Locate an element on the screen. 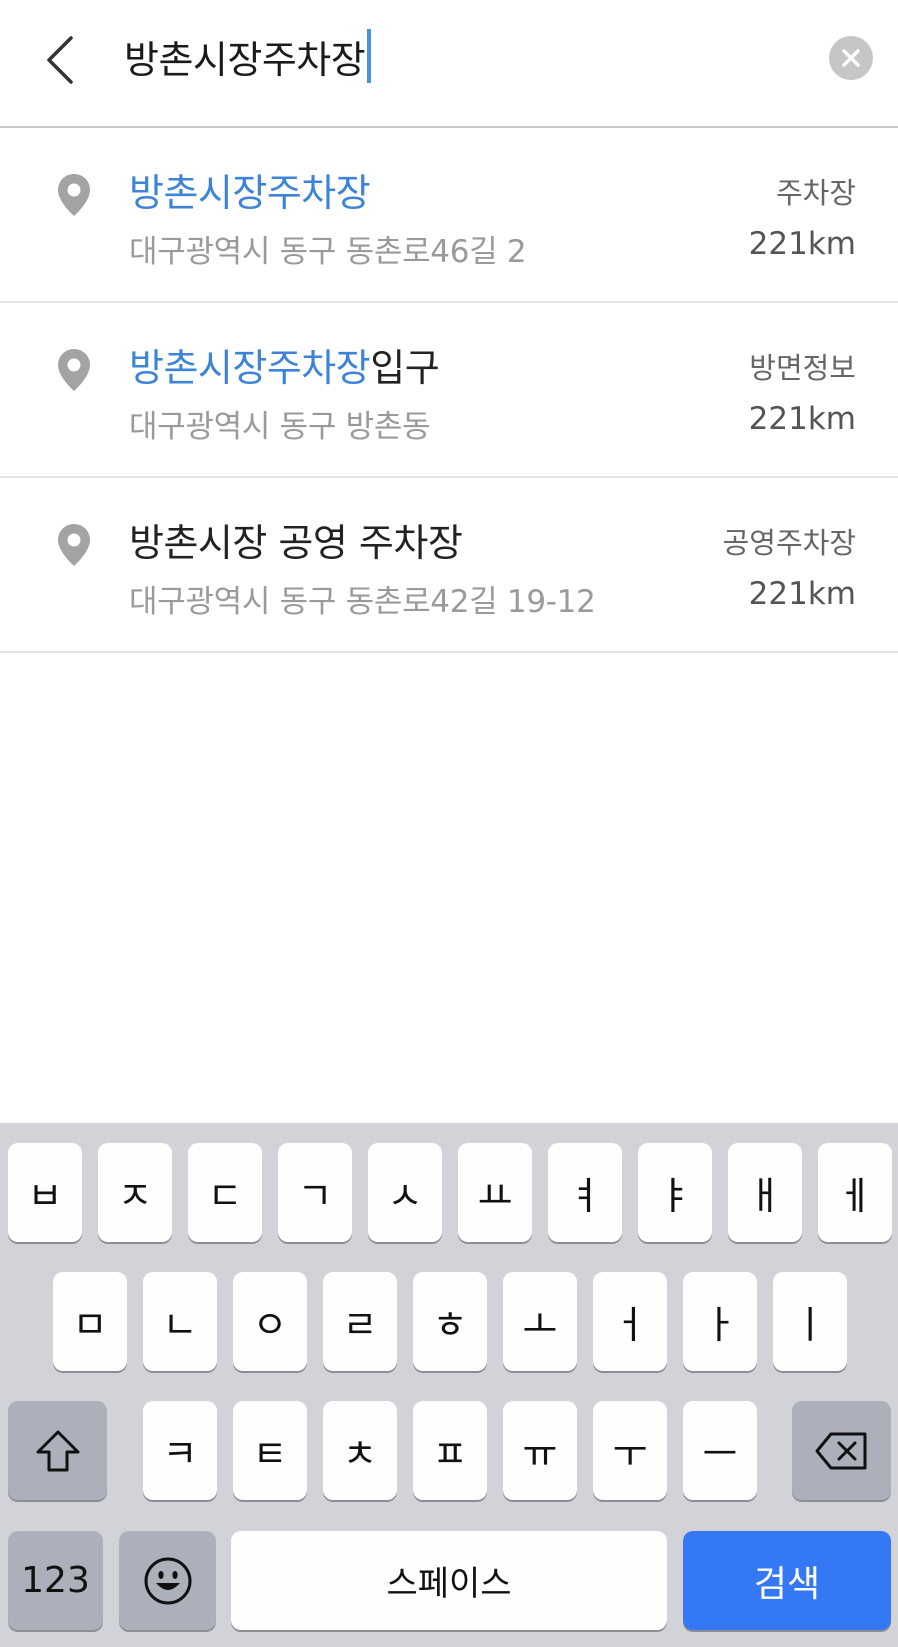 This screenshot has width=898, height=1647. key-letter: ㅣ is located at coordinates (810, 1321).